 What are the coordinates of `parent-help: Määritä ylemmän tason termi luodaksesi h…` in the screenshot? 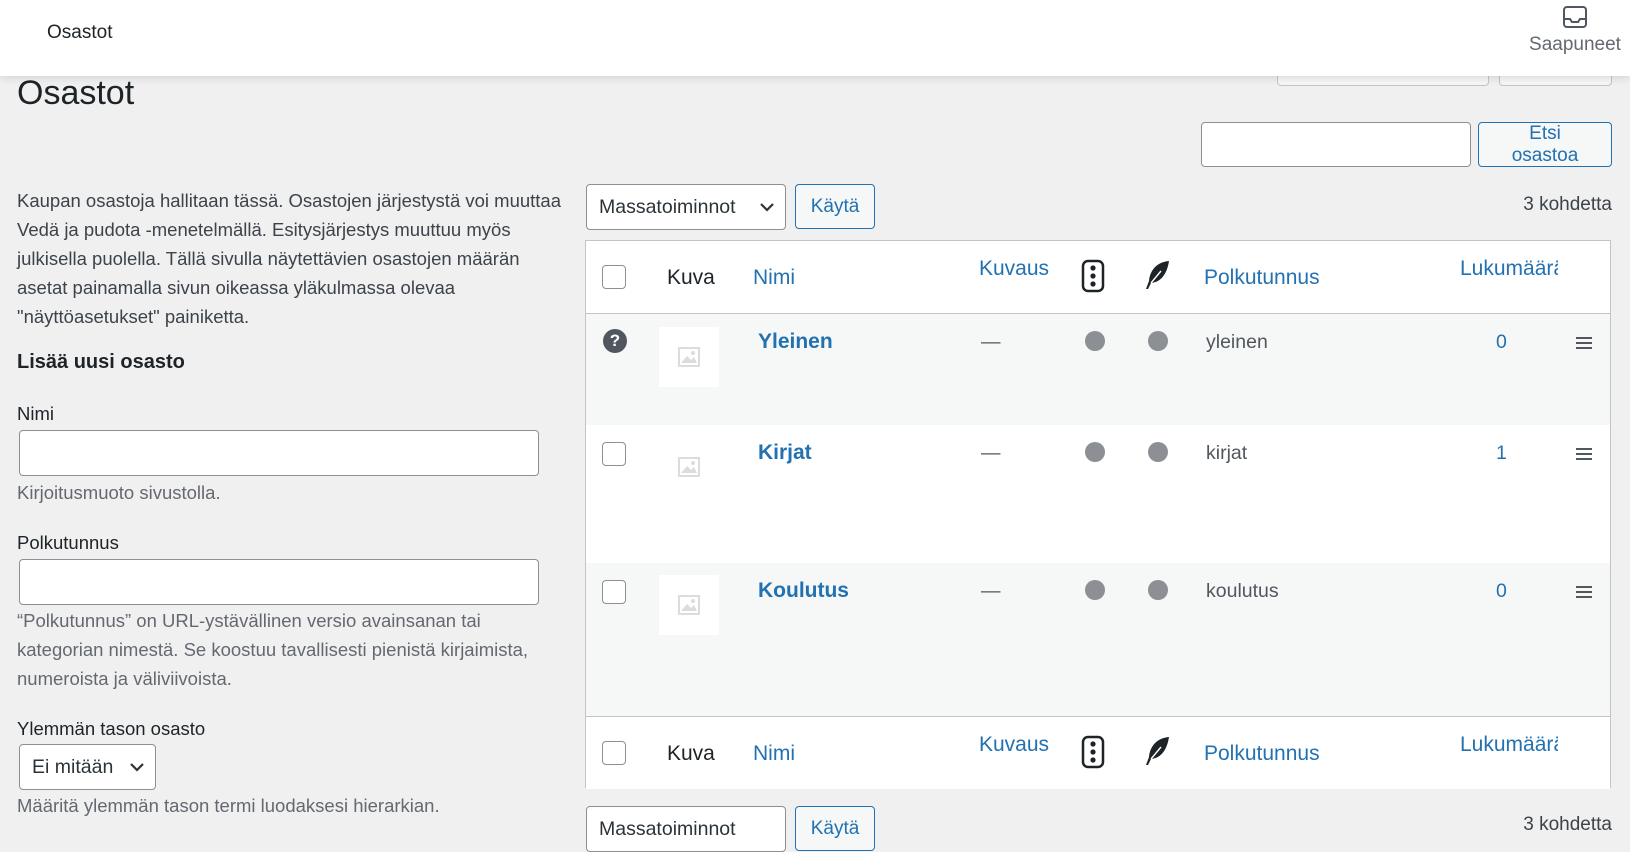 It's located at (228, 805).